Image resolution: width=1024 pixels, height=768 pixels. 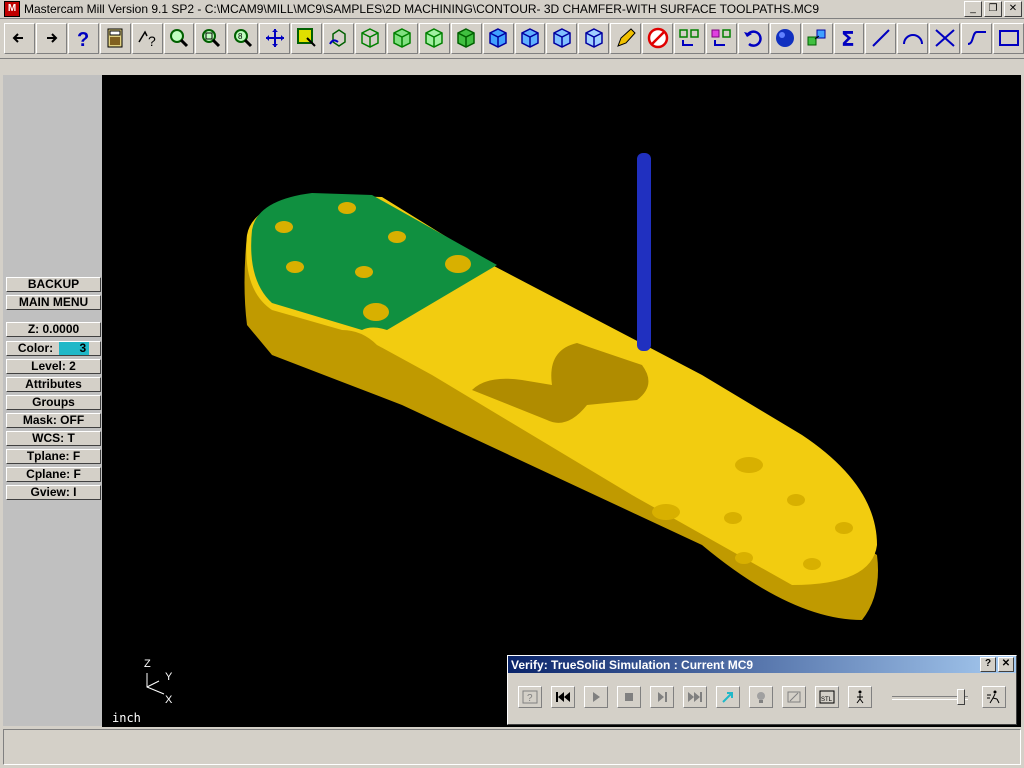 I want to click on light-bulb-icon, so click(x=761, y=697).